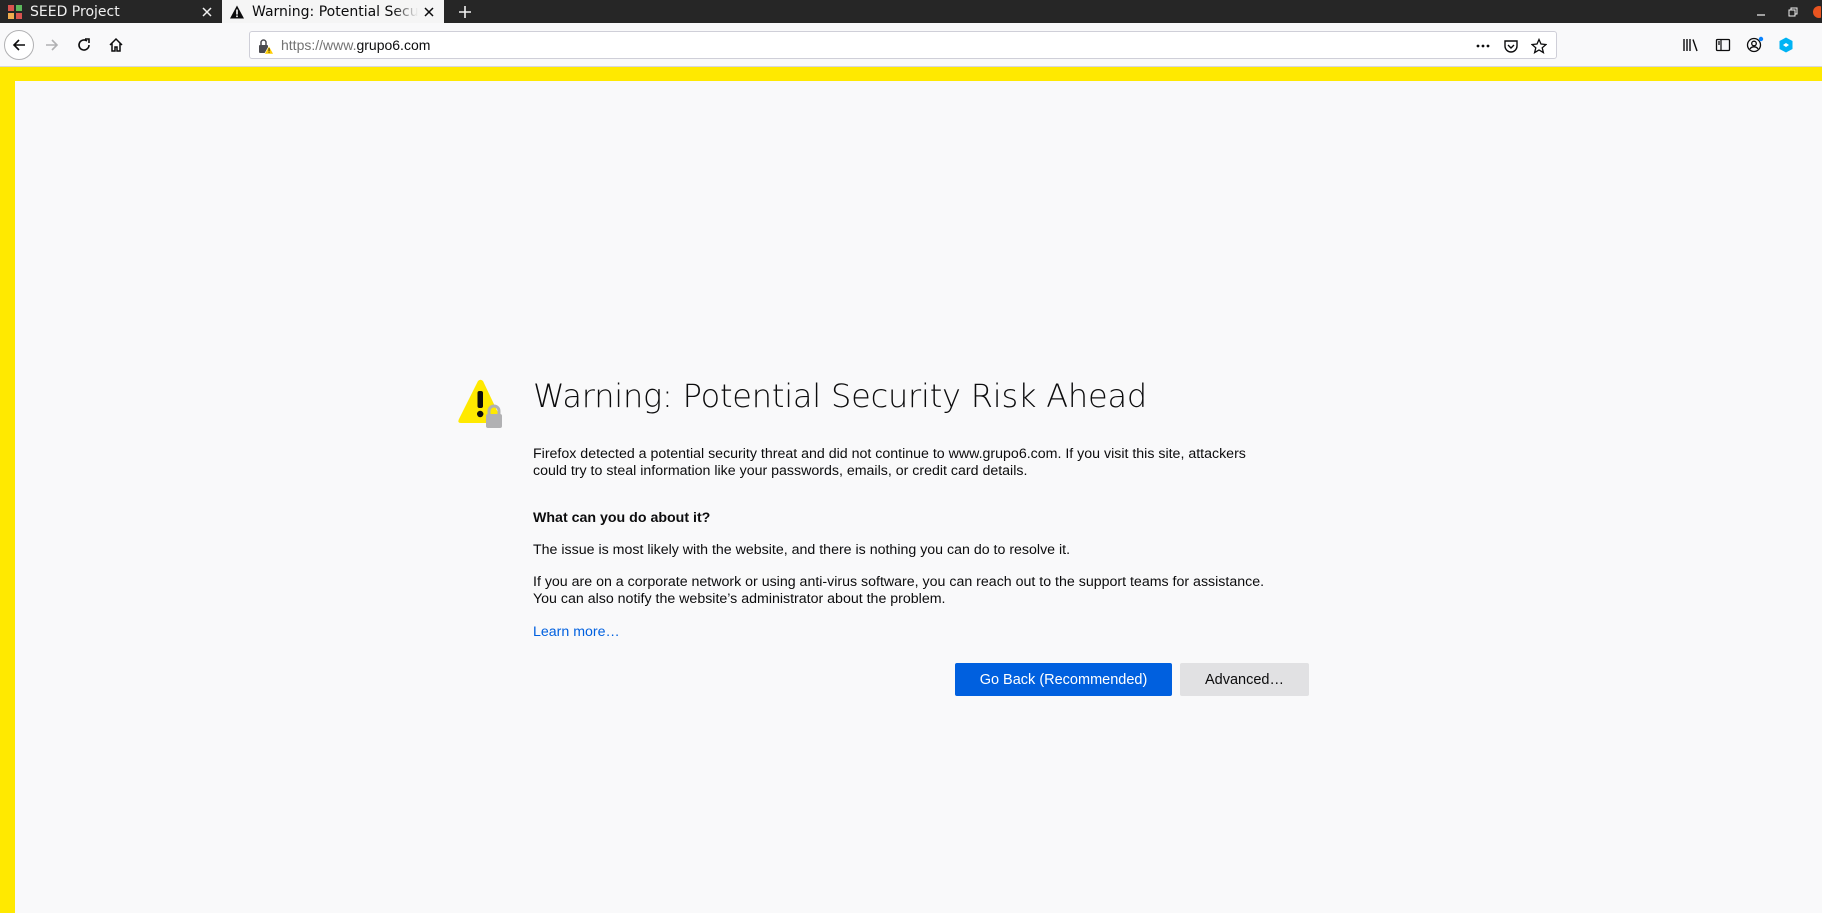  What do you see at coordinates (75, 11) in the screenshot?
I see `tab-title: SEED Project` at bounding box center [75, 11].